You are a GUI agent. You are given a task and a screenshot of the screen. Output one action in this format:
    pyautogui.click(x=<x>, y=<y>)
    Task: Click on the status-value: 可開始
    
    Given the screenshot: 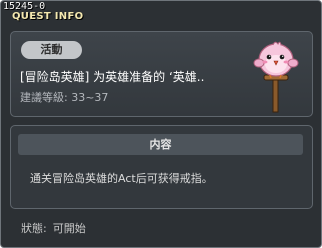 What is the action you would take?
    pyautogui.click(x=69, y=228)
    